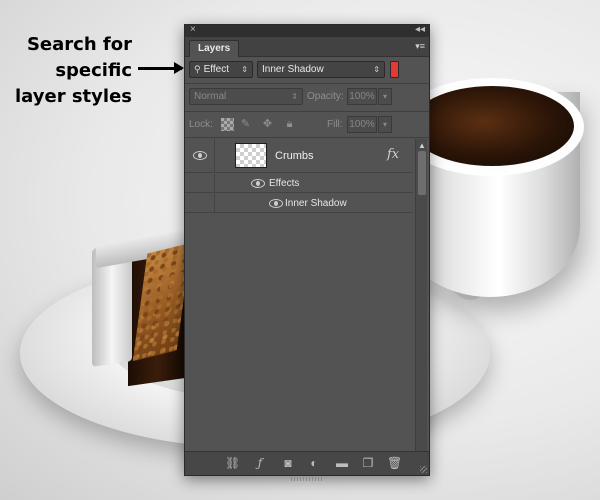 Image resolution: width=600 pixels, height=500 pixels. Describe the element at coordinates (423, 469) in the screenshot. I see `resize-grip-icon` at that location.